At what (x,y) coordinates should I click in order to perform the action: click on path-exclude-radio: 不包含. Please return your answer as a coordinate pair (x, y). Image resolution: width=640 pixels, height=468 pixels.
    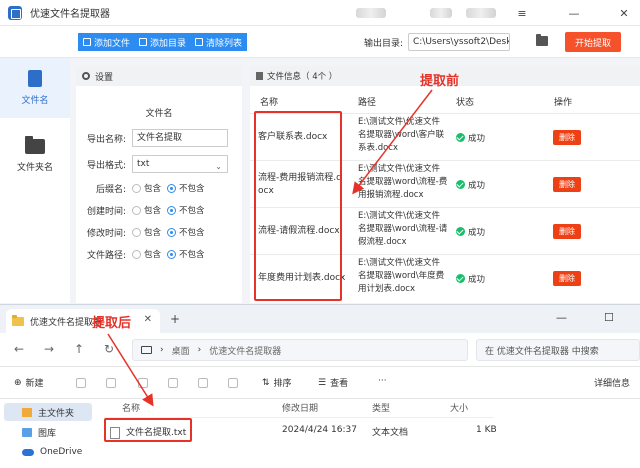
    Looking at the image, I should click on (186, 254).